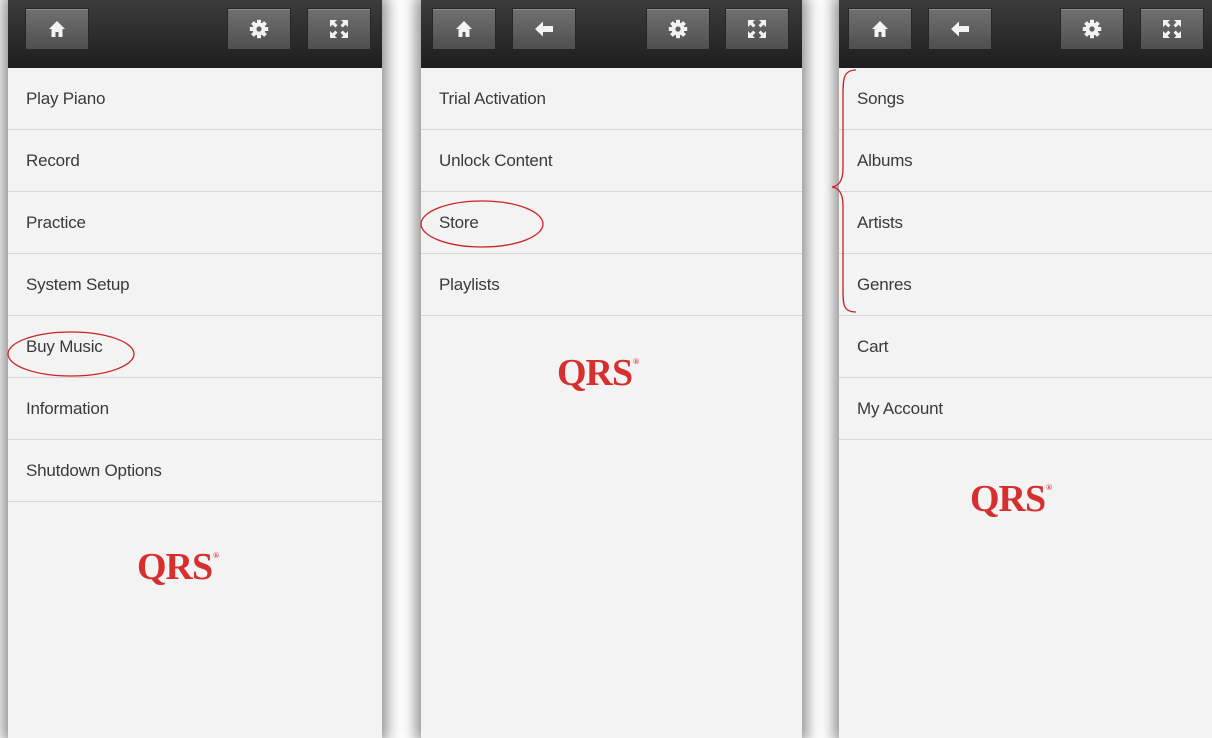 This screenshot has width=1212, height=738. Describe the element at coordinates (611, 161) in the screenshot. I see `menu-item-unlock-content: Unlock Content` at that location.